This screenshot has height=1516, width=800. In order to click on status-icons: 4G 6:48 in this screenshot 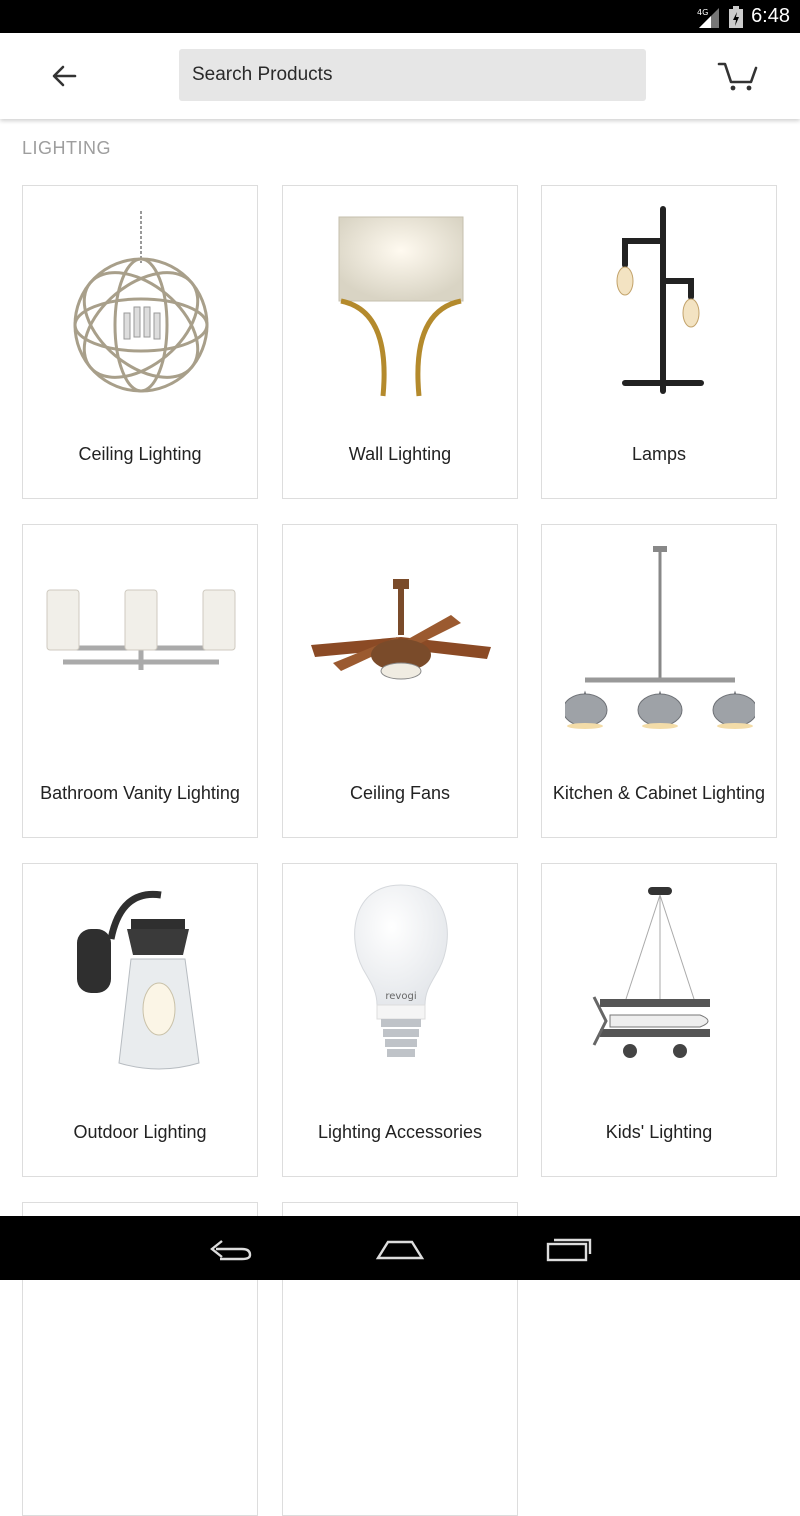, I will do `click(743, 16)`.